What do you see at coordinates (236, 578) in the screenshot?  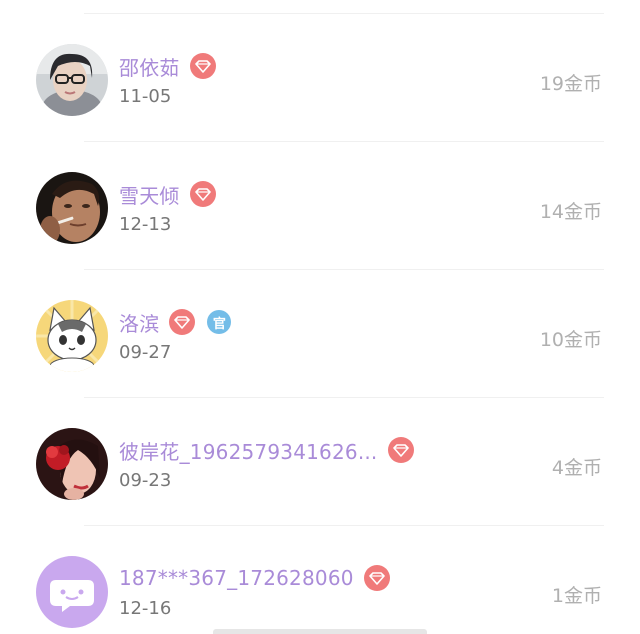 I see `user-name: 187***367_172628060` at bounding box center [236, 578].